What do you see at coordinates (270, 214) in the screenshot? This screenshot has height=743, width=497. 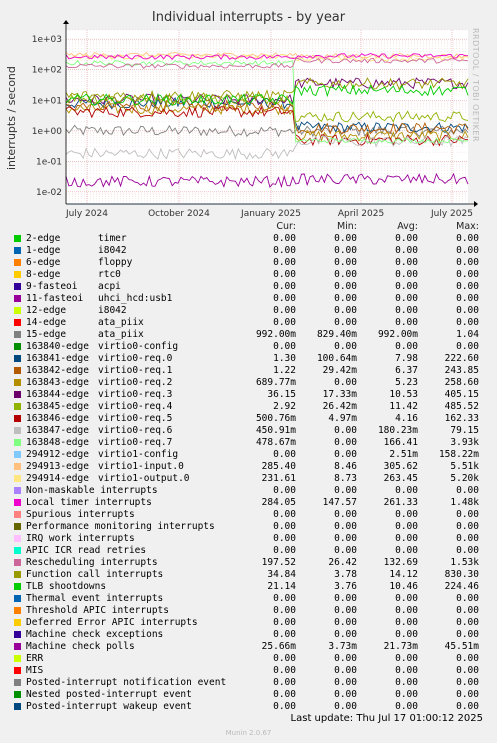 I see `x-tick-label: January 2025` at bounding box center [270, 214].